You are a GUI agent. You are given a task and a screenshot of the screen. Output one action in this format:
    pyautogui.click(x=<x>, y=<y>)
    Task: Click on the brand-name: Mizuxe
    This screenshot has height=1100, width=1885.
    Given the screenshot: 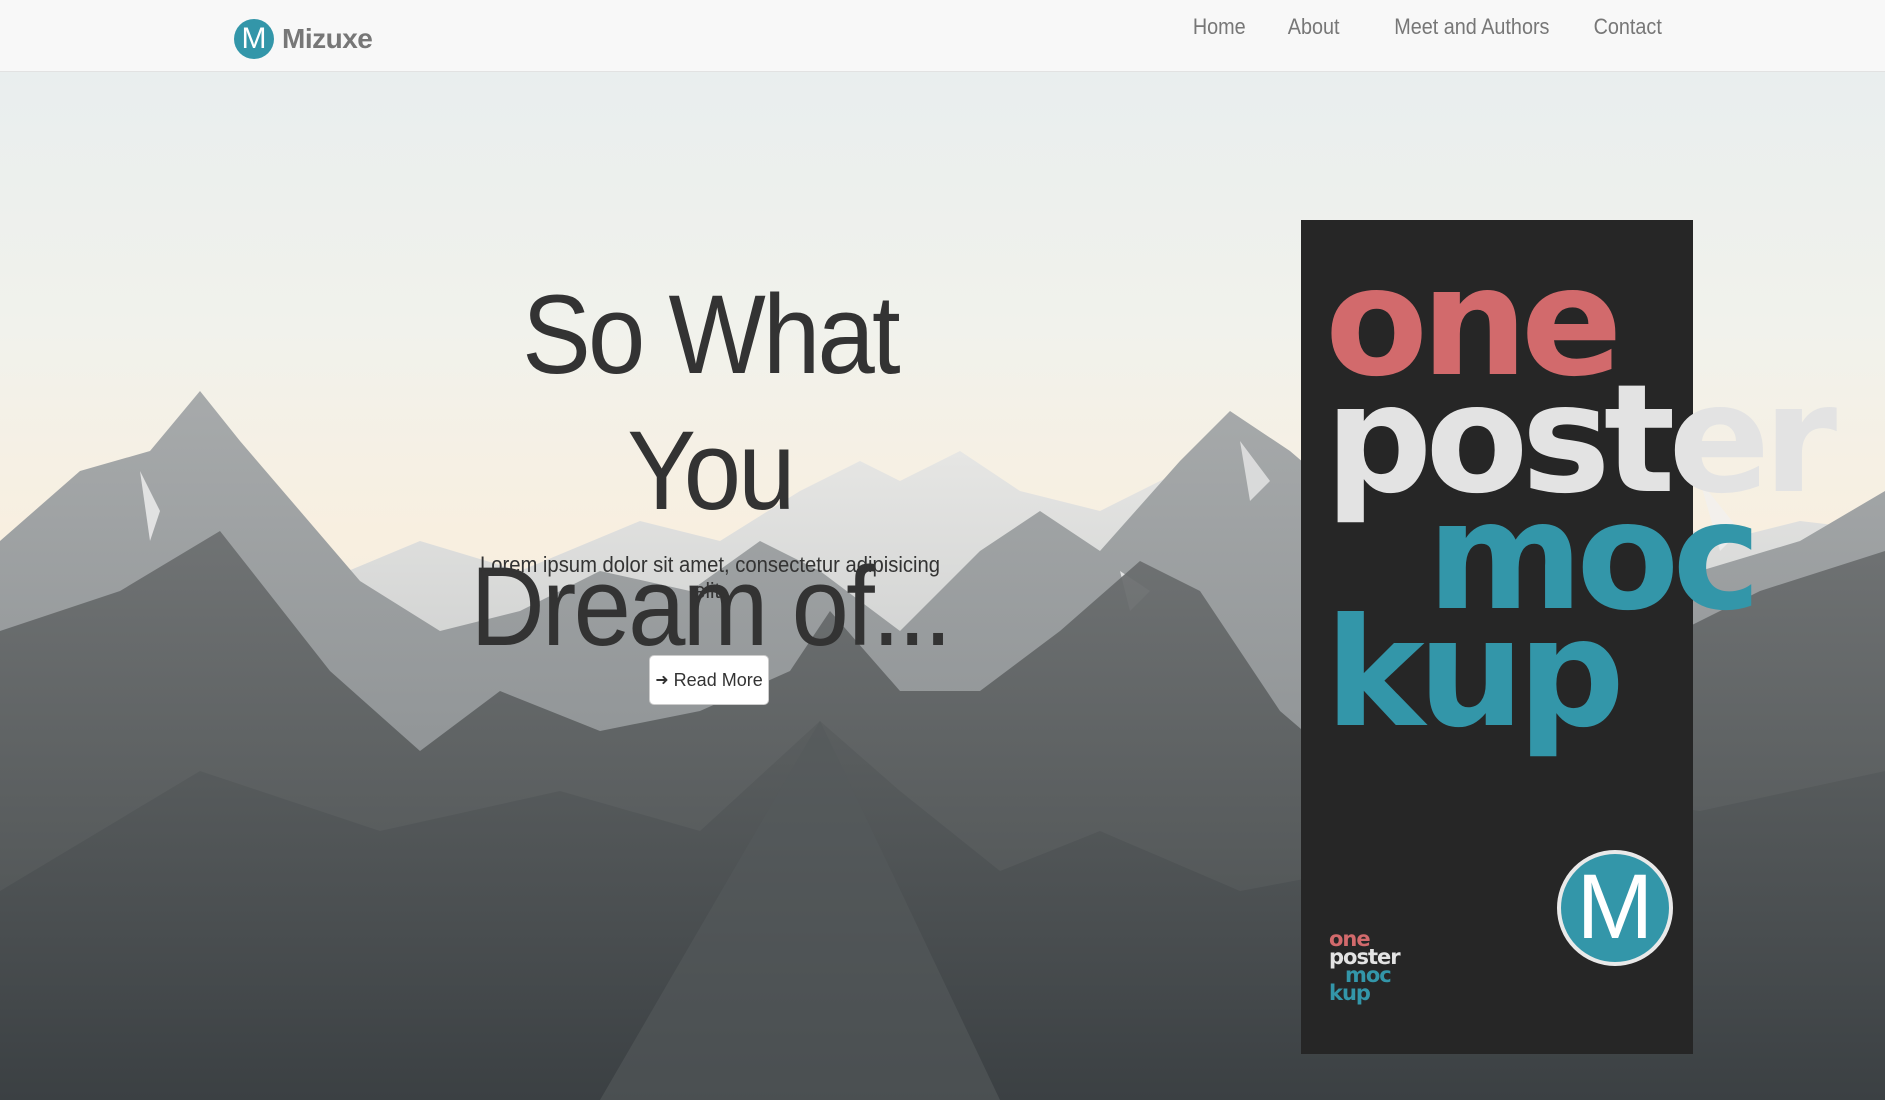 What is the action you would take?
    pyautogui.click(x=327, y=38)
    